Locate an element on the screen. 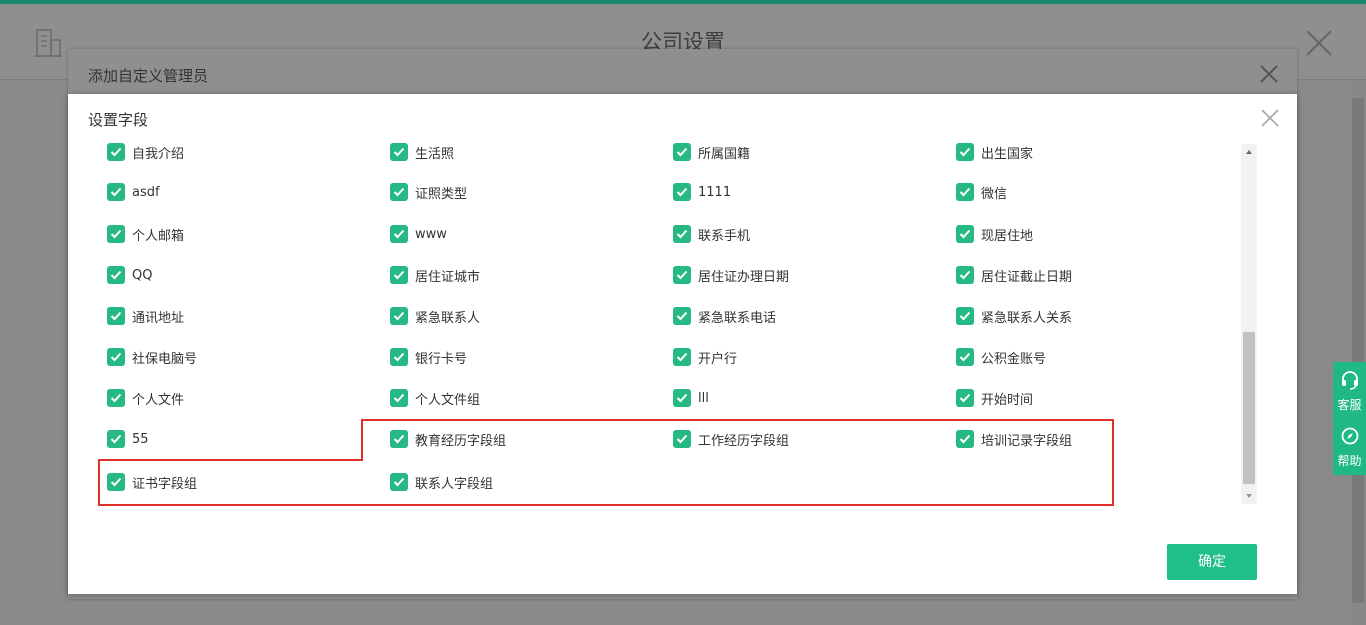 The width and height of the screenshot is (1366, 625). field-option: 社保电脑号 is located at coordinates (242, 357).